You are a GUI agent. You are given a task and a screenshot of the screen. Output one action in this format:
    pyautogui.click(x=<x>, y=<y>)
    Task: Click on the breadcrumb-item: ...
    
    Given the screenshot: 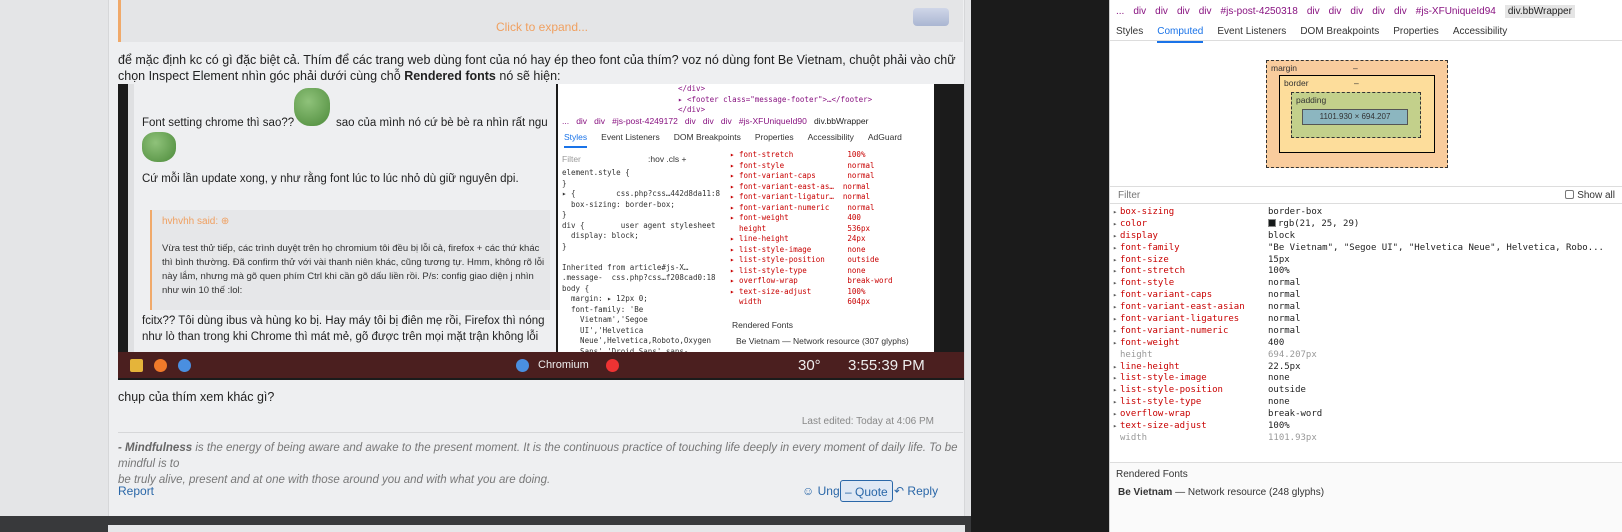 What is the action you would take?
    pyautogui.click(x=1120, y=11)
    